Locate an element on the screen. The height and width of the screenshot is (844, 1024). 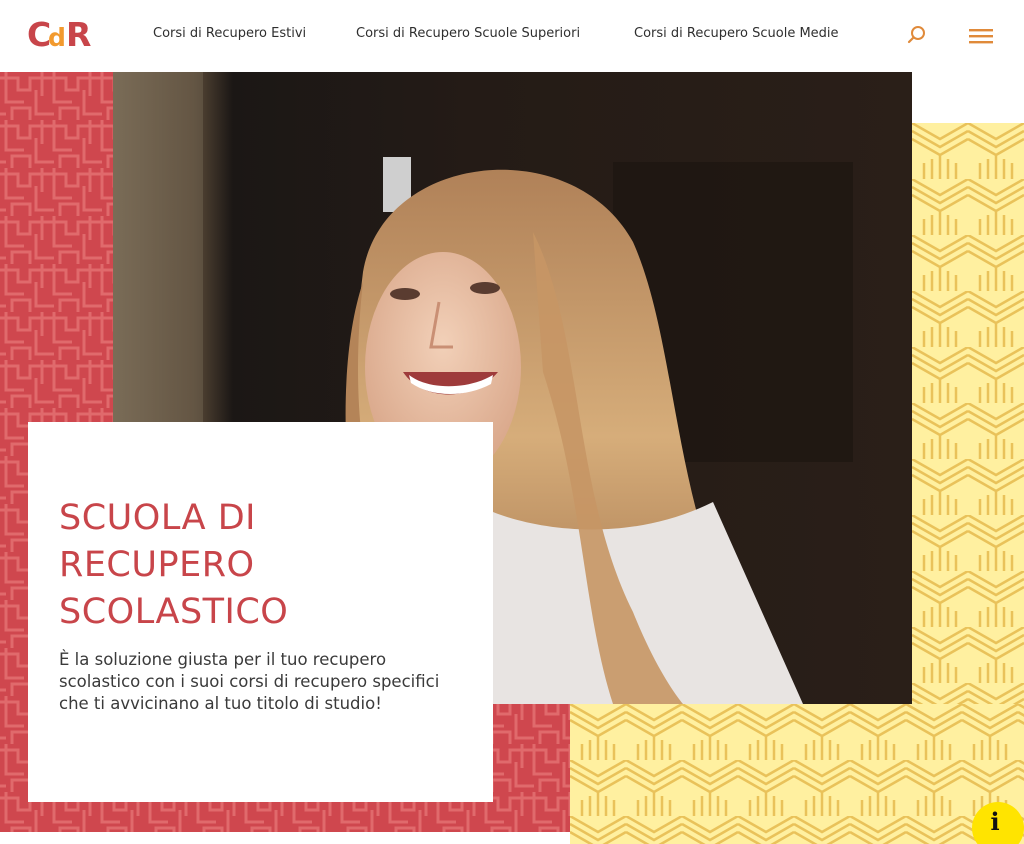
info-icon: i is located at coordinates (995, 821).